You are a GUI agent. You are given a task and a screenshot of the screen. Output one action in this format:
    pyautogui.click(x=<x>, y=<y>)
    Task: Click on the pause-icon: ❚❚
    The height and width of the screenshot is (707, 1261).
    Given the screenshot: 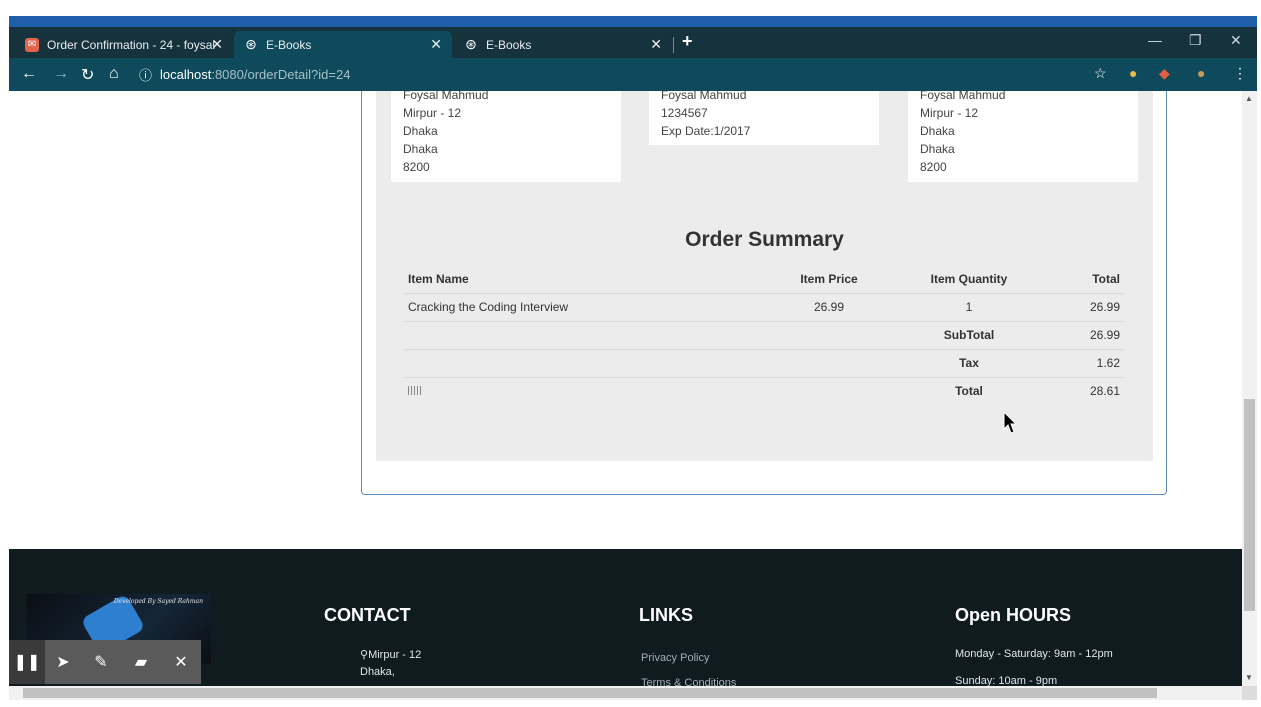 What is the action you would take?
    pyautogui.click(x=27, y=662)
    